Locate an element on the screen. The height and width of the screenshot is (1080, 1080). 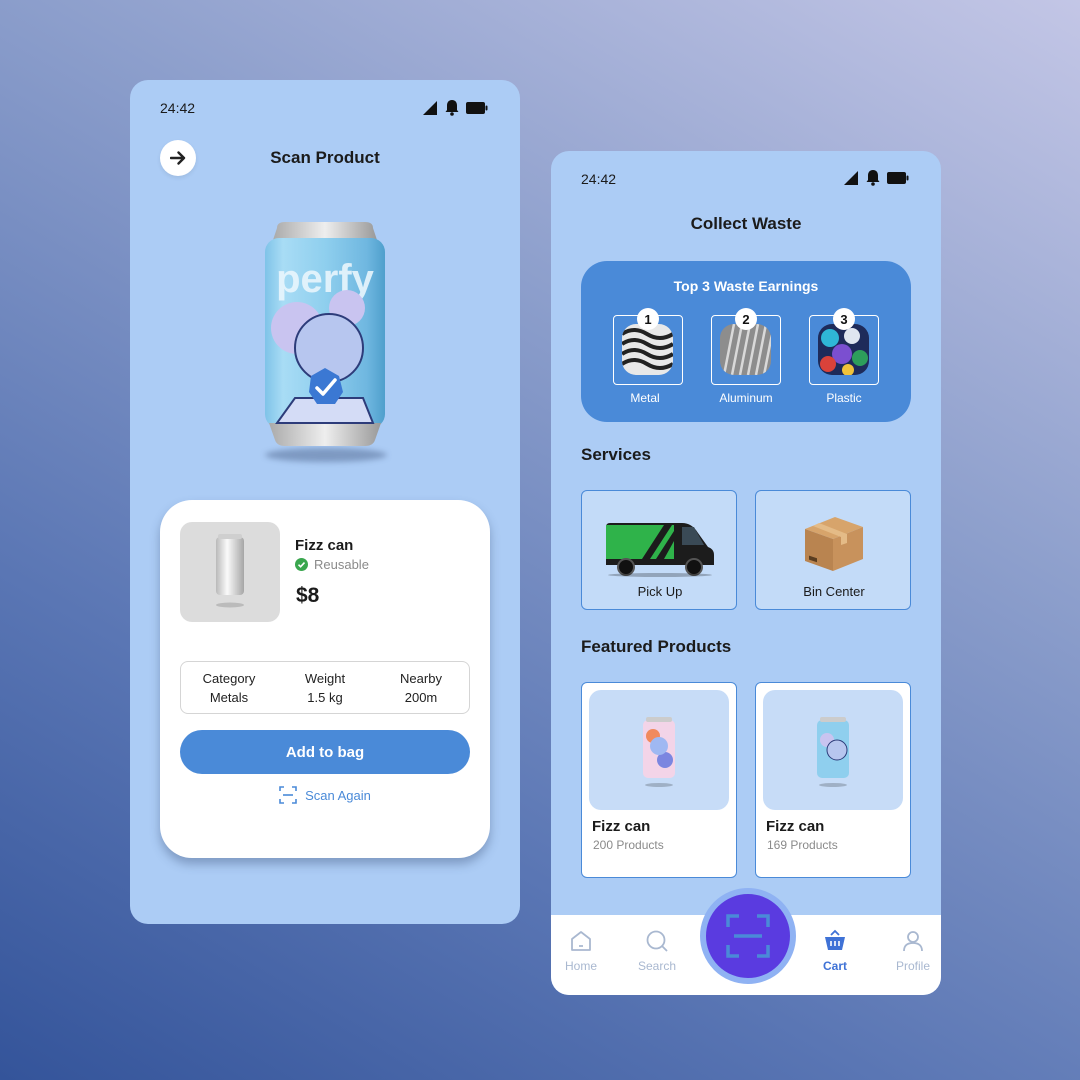
box-icon is located at coordinates (834, 544).